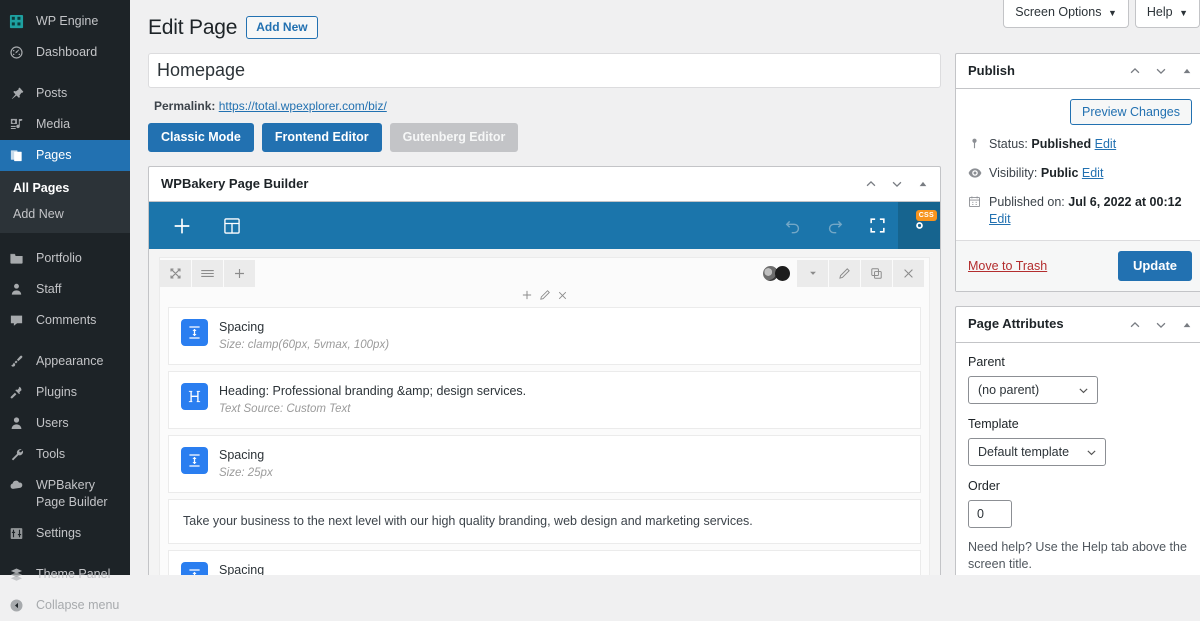 The image size is (1200, 621). I want to click on status-text: Status: Published Edit, so click(1052, 144).